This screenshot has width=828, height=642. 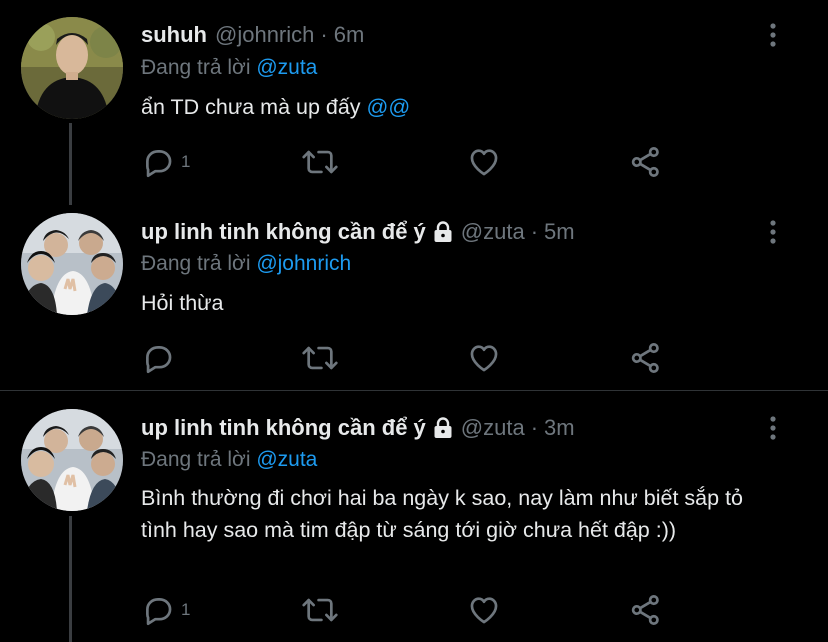 I want to click on tweet-text-content: Hỏi thừa, so click(x=182, y=303).